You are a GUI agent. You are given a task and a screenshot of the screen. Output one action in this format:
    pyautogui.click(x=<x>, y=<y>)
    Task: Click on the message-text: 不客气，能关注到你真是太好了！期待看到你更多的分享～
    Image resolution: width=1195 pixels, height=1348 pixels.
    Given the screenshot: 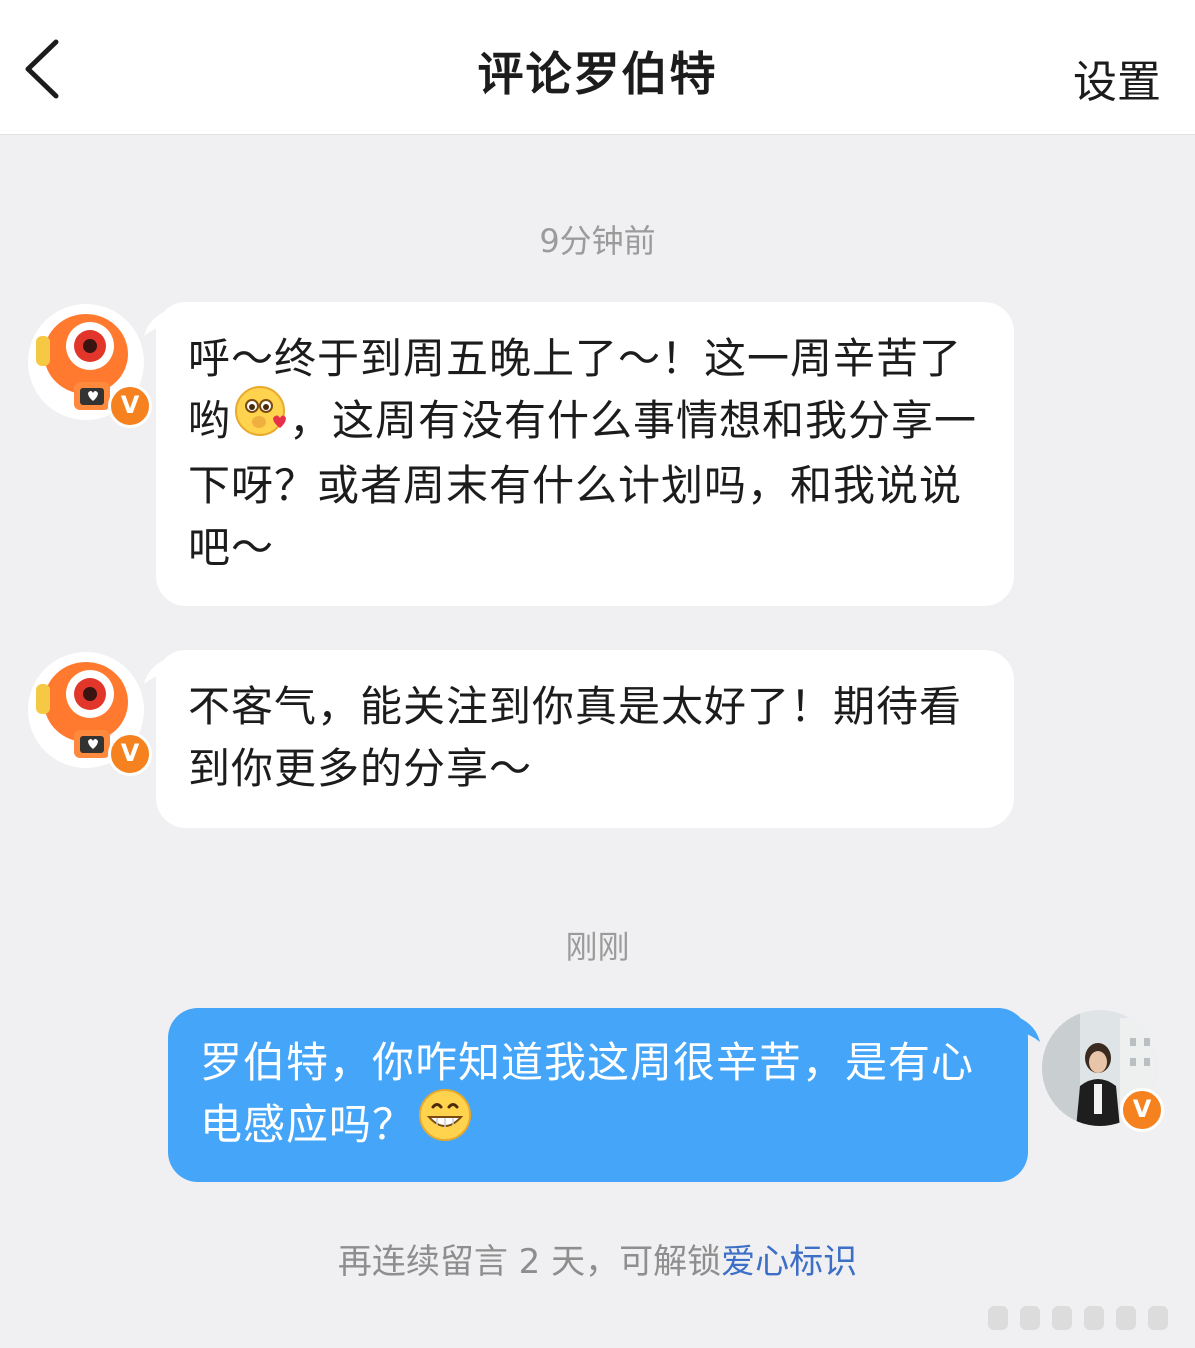 What is the action you would take?
    pyautogui.click(x=575, y=737)
    